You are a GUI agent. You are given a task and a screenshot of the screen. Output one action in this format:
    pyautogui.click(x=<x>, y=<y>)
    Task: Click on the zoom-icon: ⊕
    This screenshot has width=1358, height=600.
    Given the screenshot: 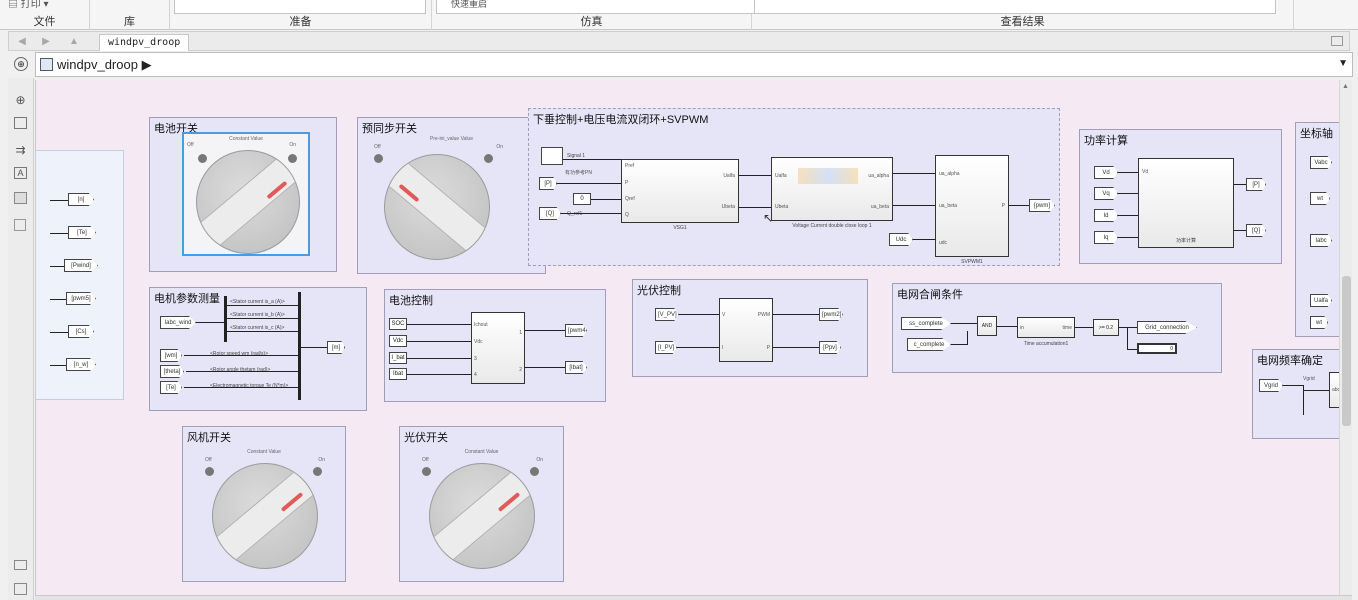 What is the action you would take?
    pyautogui.click(x=20, y=100)
    